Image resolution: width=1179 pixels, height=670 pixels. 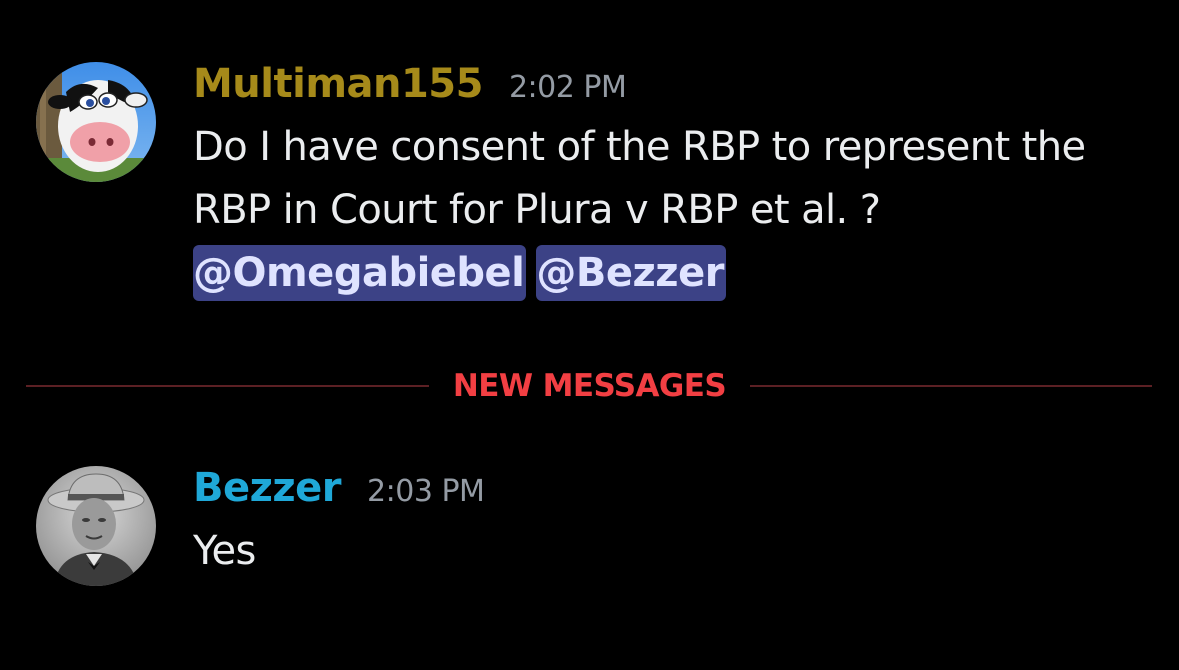 What do you see at coordinates (671, 84) in the screenshot?
I see `message-header: Multiman155 2:02 PM` at bounding box center [671, 84].